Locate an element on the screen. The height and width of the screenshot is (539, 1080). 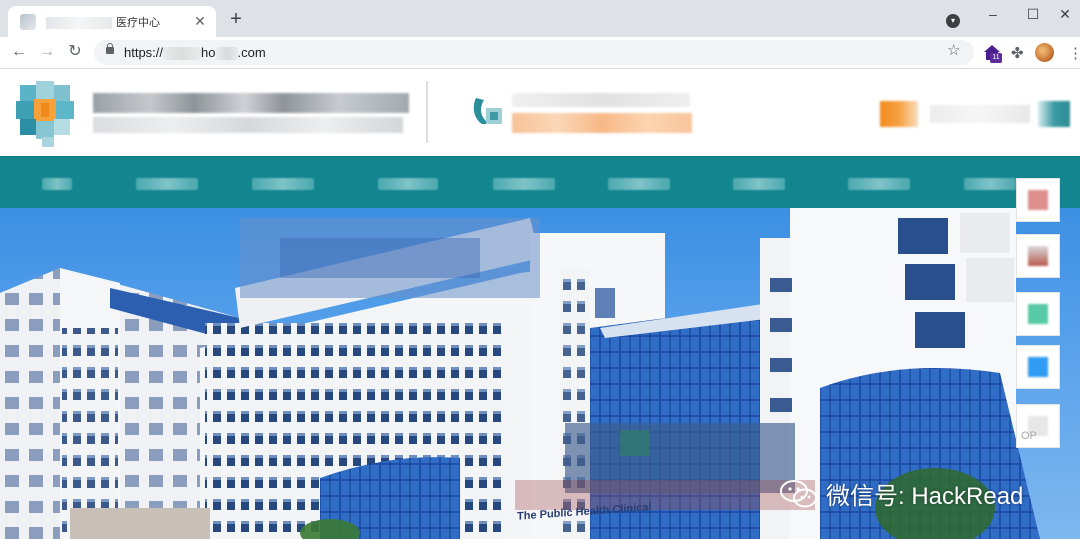
hospital-name-cn-redacted is located at coordinates (251, 103).